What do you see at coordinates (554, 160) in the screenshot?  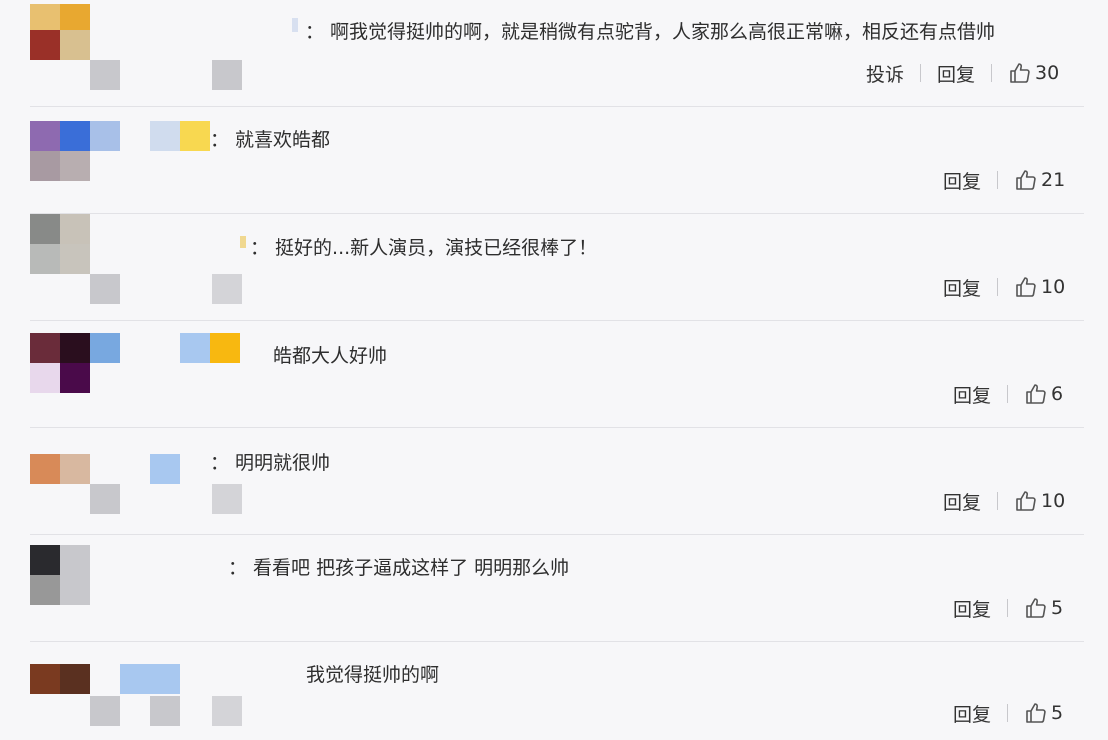 I see `comment-item: ： 就喜欢皓都 回复 21` at bounding box center [554, 160].